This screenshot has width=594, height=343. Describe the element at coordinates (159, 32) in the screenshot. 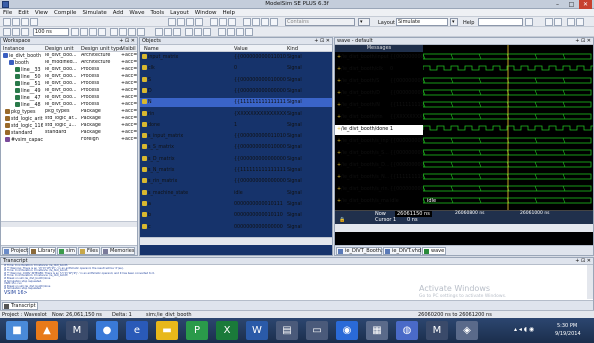

I see `select-mode-icon` at that location.